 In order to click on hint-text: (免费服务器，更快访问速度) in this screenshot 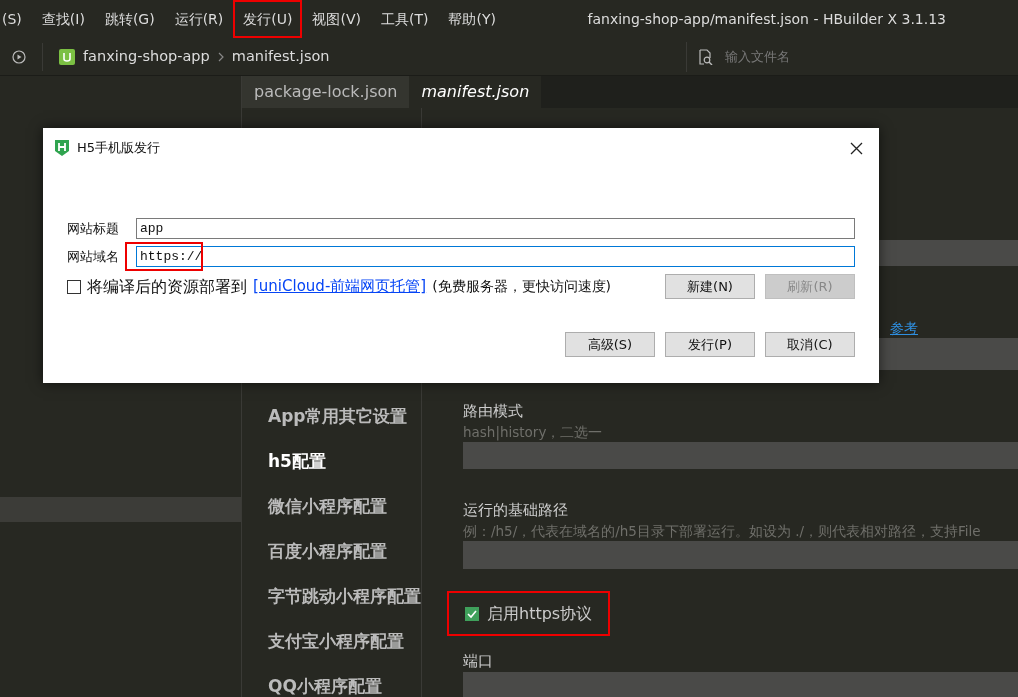, I will do `click(522, 286)`.